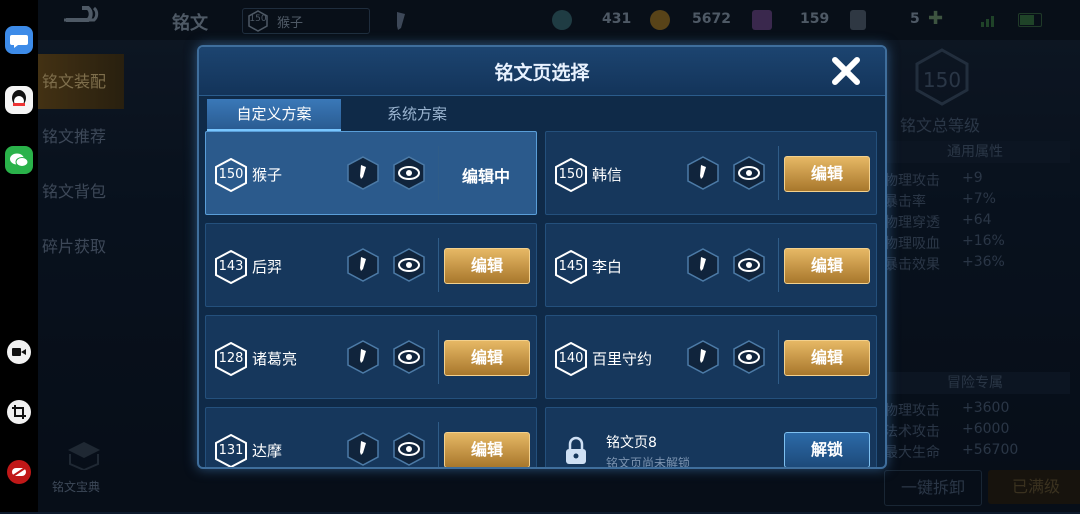 The width and height of the screenshot is (1080, 514). What do you see at coordinates (275, 359) in the screenshot?
I see `page-hero-name: 诸葛亮` at bounding box center [275, 359].